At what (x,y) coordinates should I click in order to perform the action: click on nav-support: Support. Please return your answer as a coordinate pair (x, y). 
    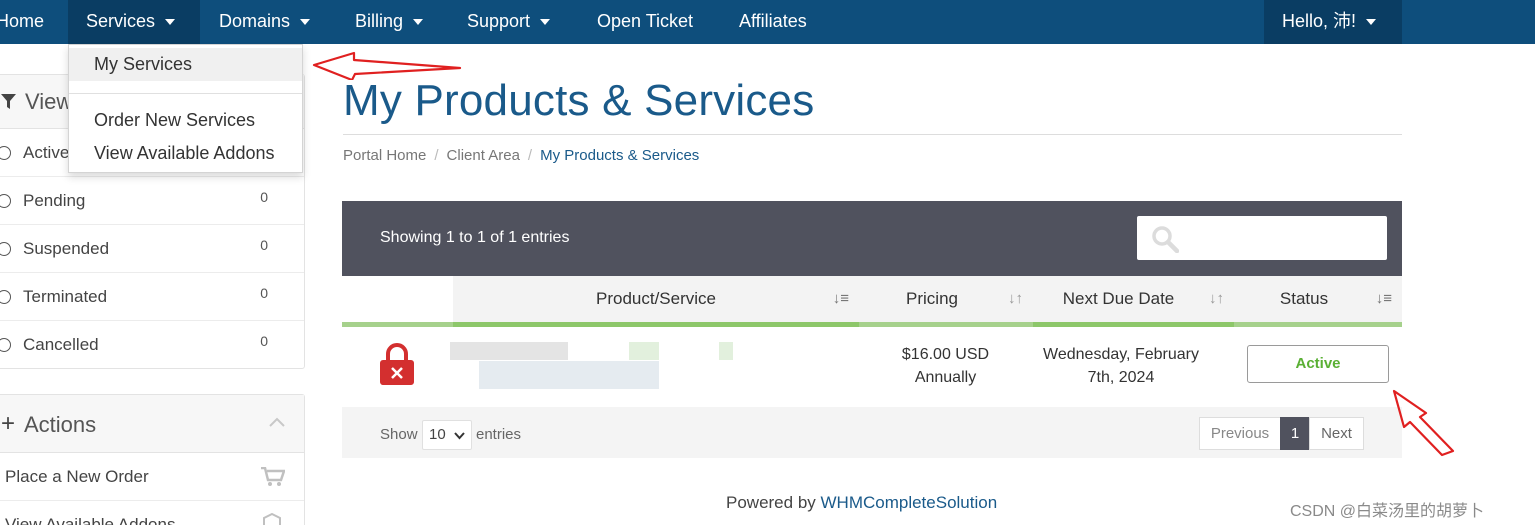
    Looking at the image, I should click on (509, 22).